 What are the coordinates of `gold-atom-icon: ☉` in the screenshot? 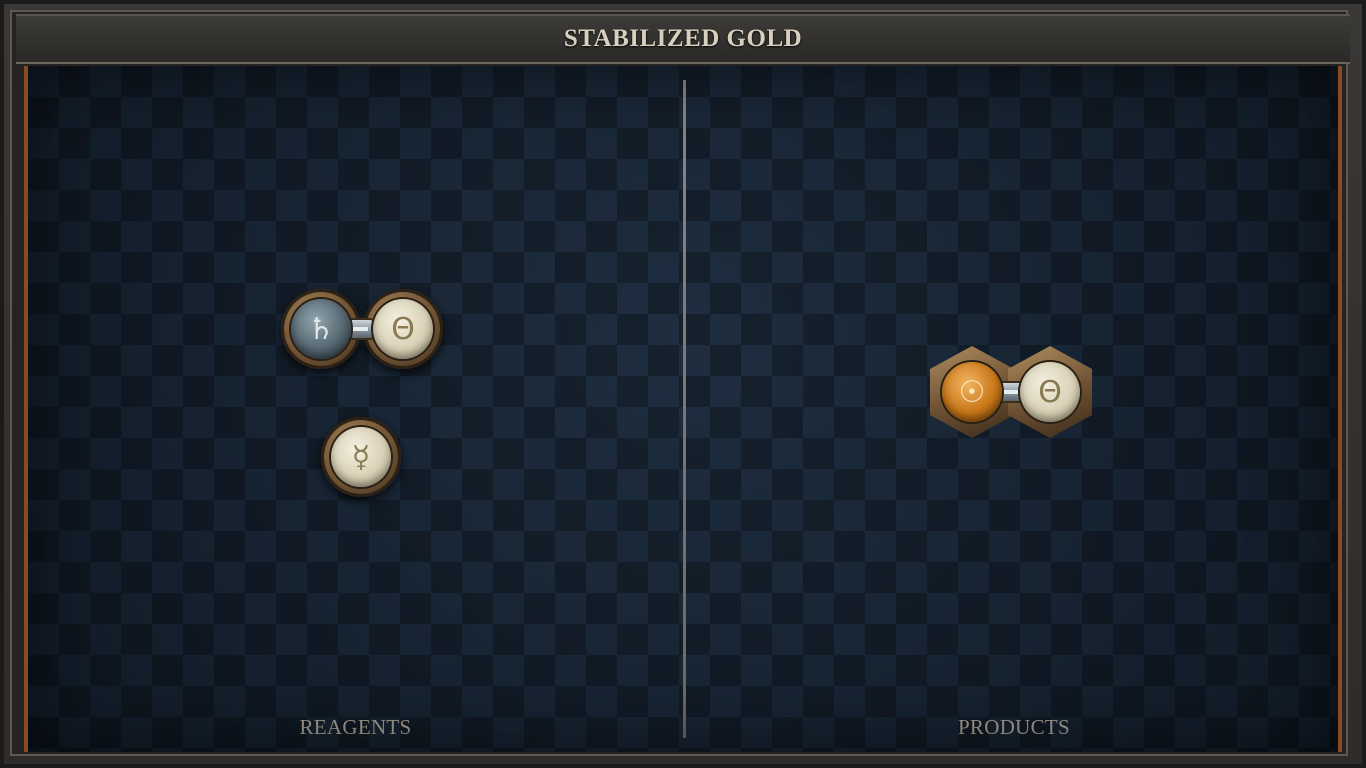 It's located at (972, 392).